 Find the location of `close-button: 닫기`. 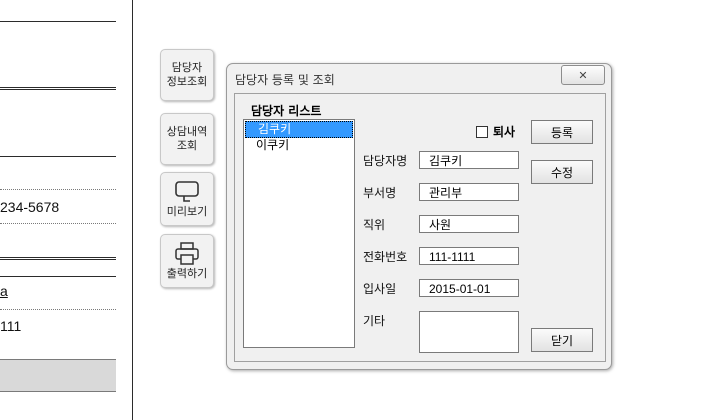

close-button: 닫기 is located at coordinates (562, 340).